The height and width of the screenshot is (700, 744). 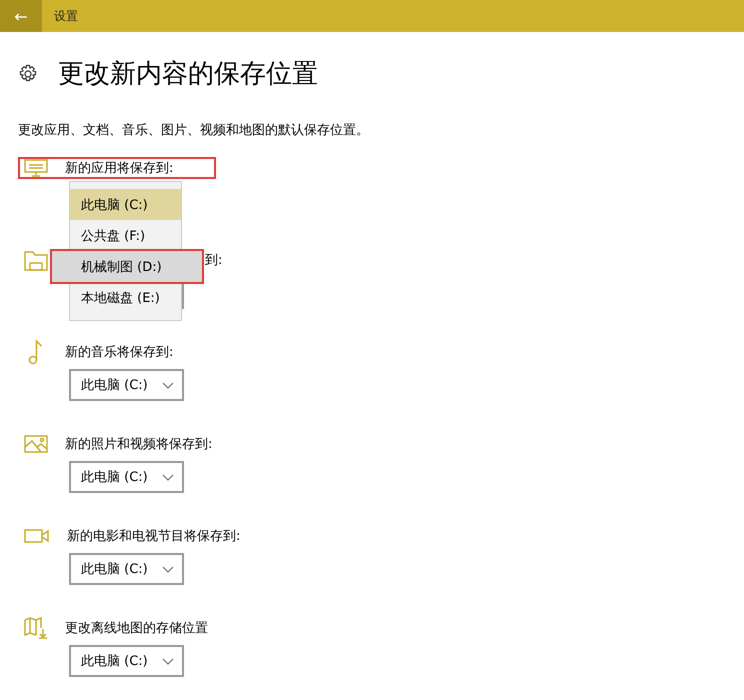 What do you see at coordinates (213, 260) in the screenshot?
I see `section-label: 到:` at bounding box center [213, 260].